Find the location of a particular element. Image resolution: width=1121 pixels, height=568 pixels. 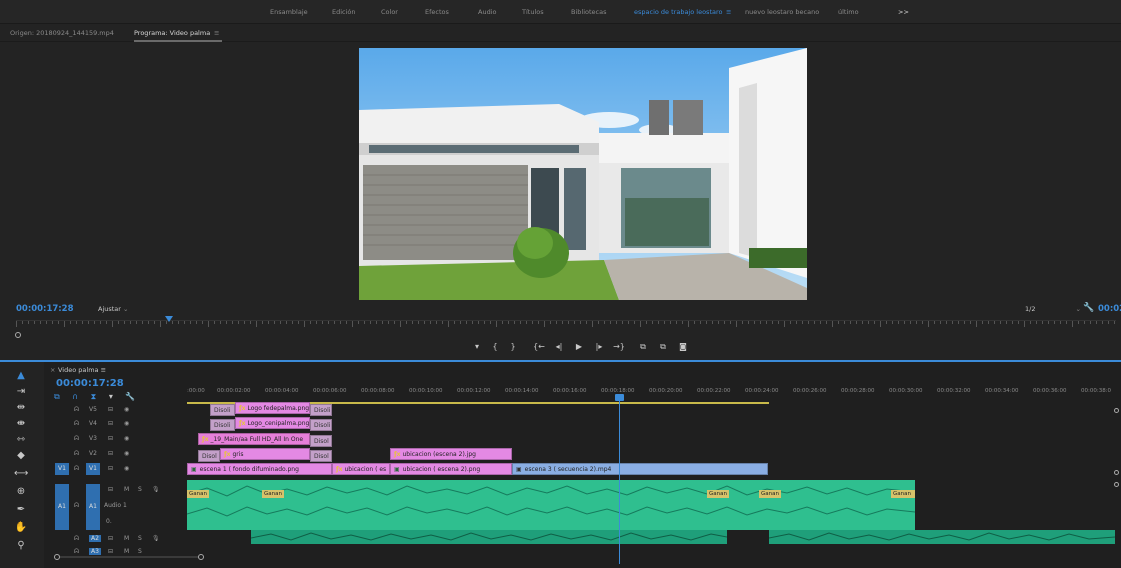

razor-tool-icon: ◆ is located at coordinates (21, 455).